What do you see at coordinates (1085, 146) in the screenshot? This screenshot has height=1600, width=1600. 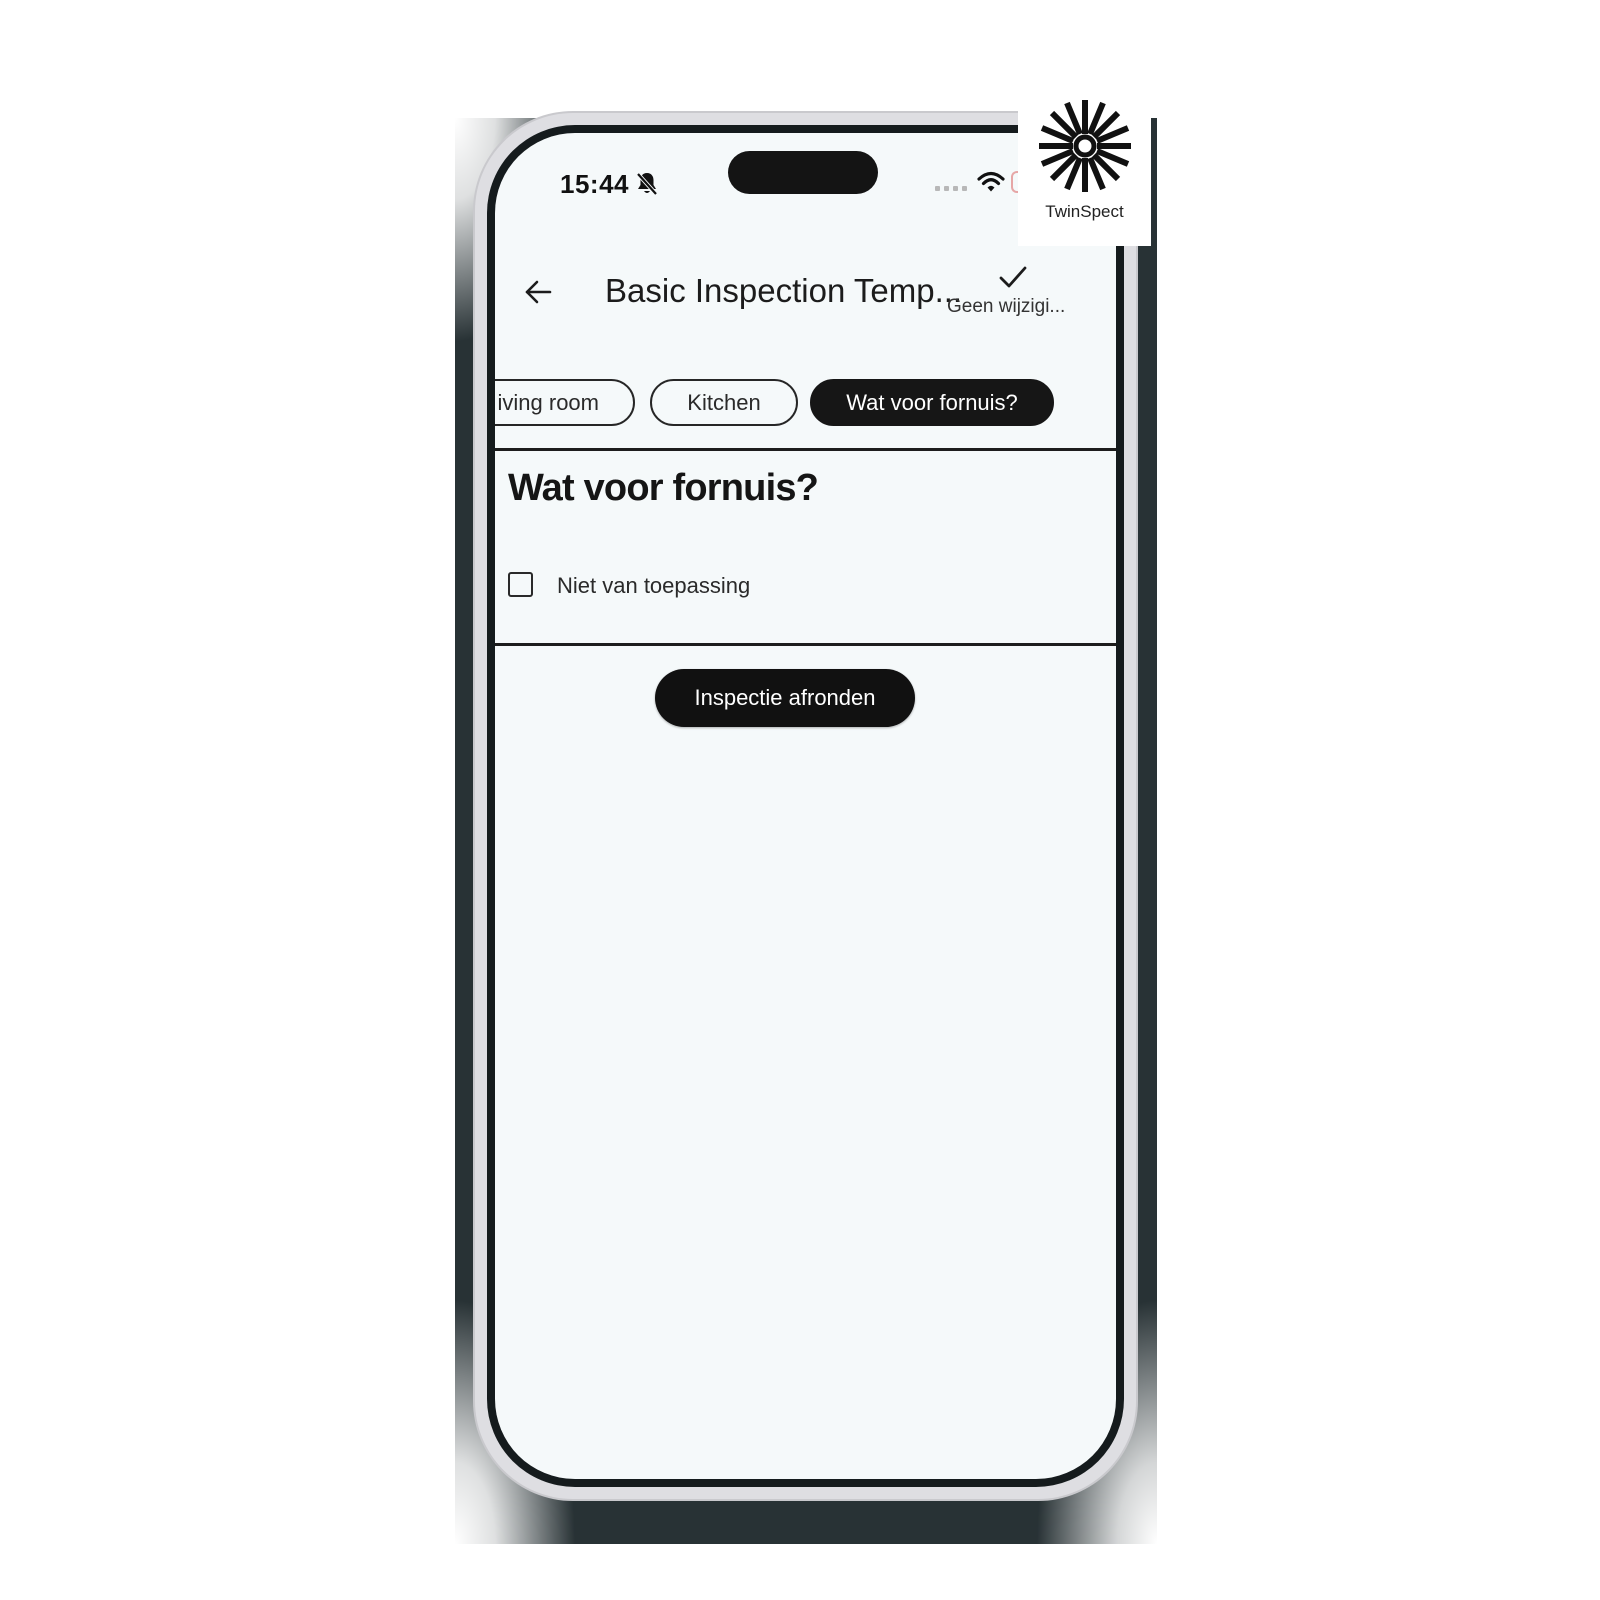 I see `sunburst-logo-icon` at bounding box center [1085, 146].